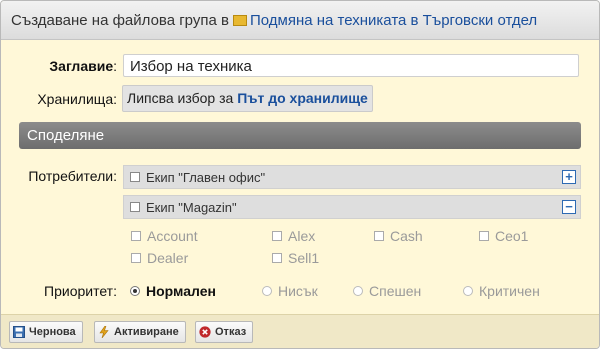 The image size is (600, 349). I want to click on activate-button: Активиране, so click(140, 332).